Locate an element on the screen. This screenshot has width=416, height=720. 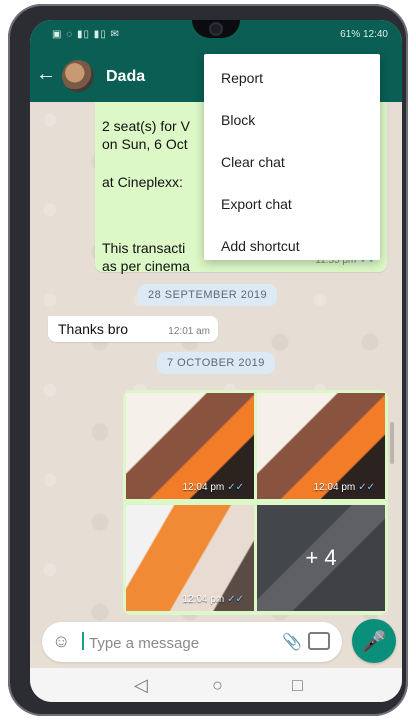
media-time-text-3: 12:04 pm is located at coordinates (203, 599).